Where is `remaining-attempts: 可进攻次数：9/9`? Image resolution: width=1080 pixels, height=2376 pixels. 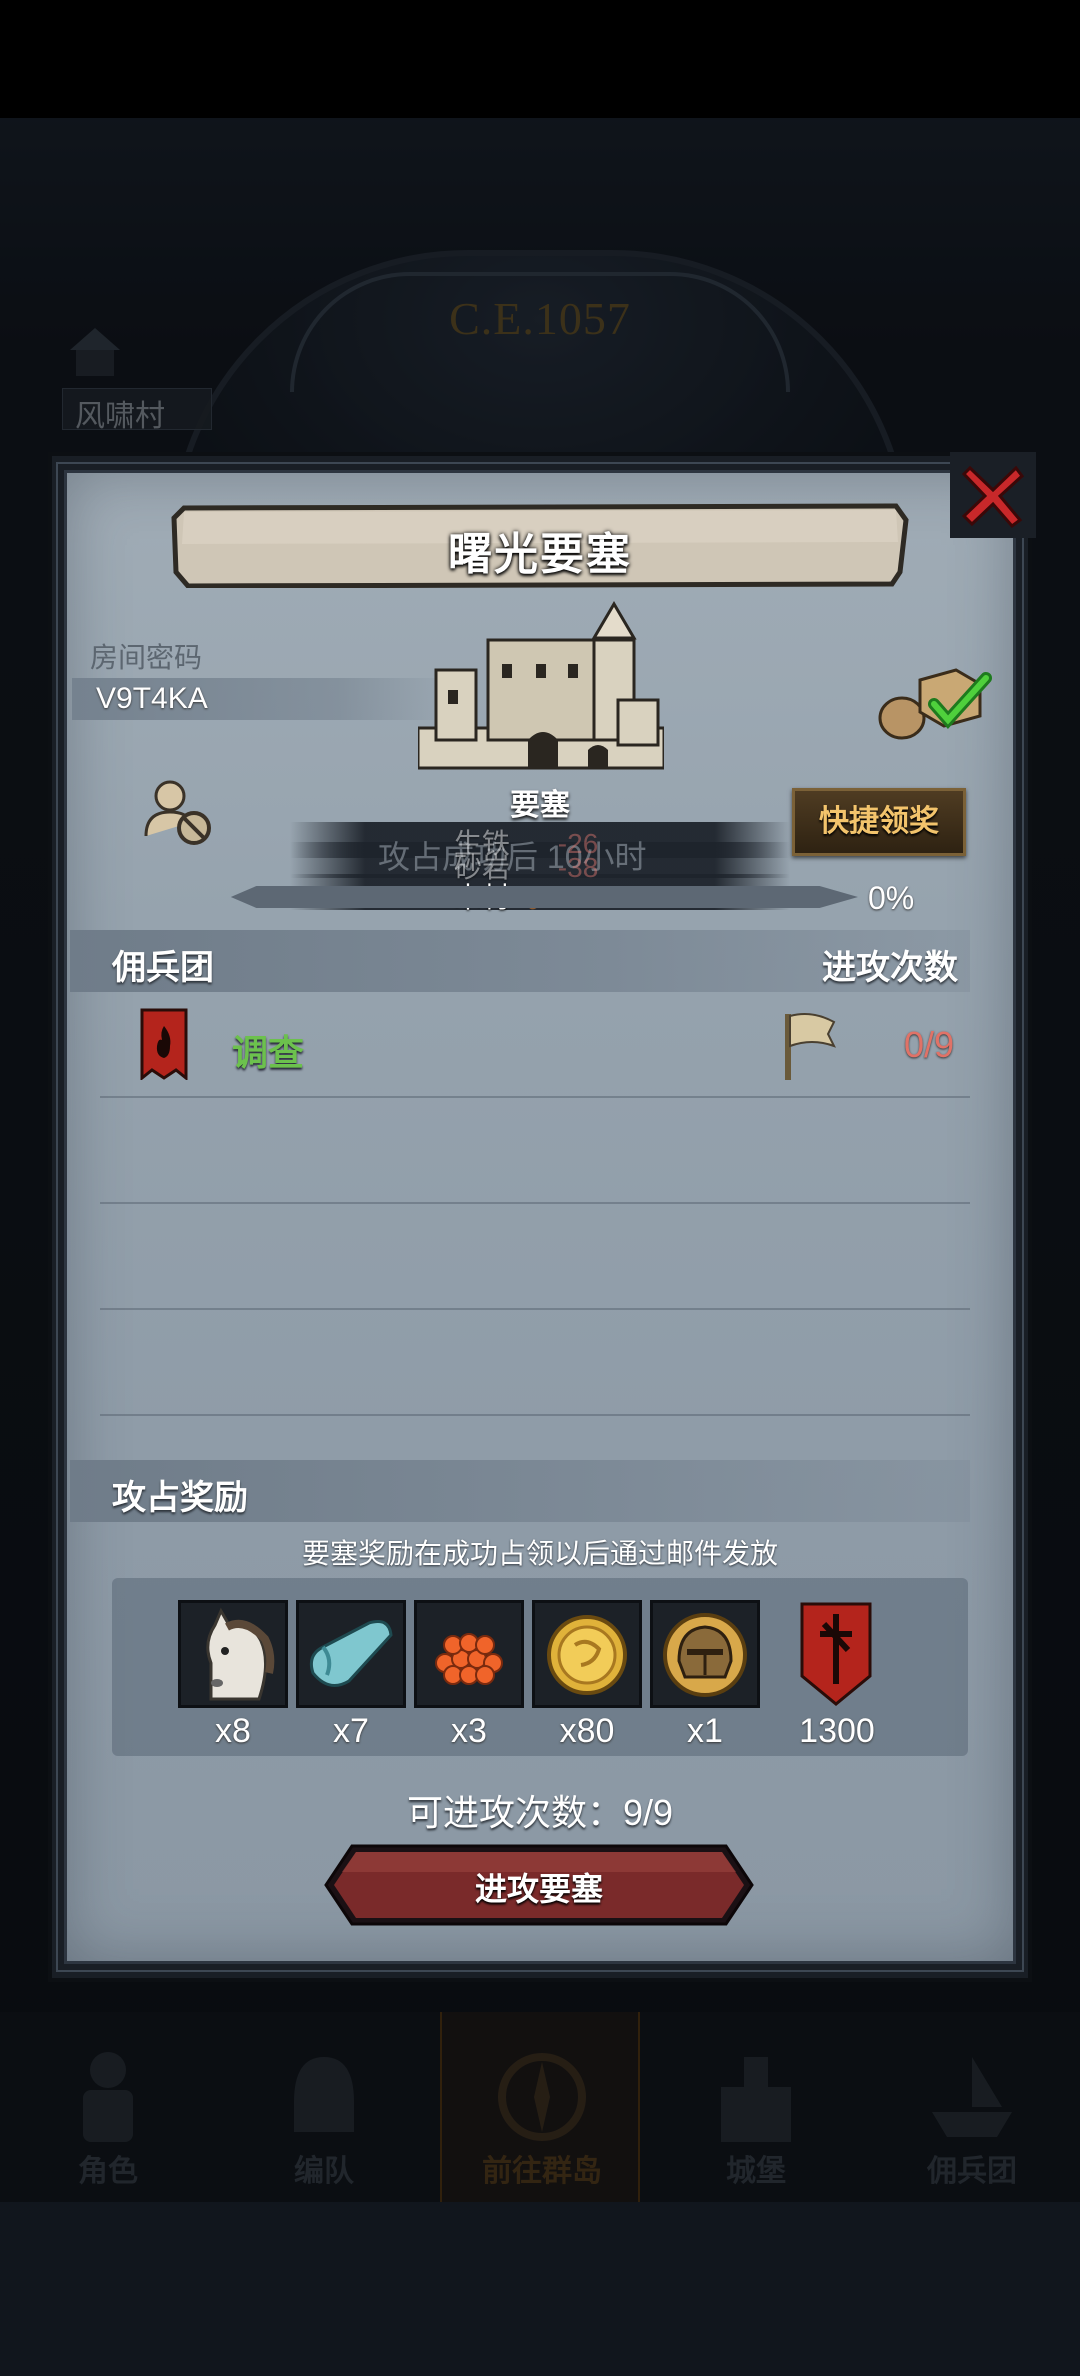
remaining-attempts: 可进攻次数：9/9 is located at coordinates (540, 1812).